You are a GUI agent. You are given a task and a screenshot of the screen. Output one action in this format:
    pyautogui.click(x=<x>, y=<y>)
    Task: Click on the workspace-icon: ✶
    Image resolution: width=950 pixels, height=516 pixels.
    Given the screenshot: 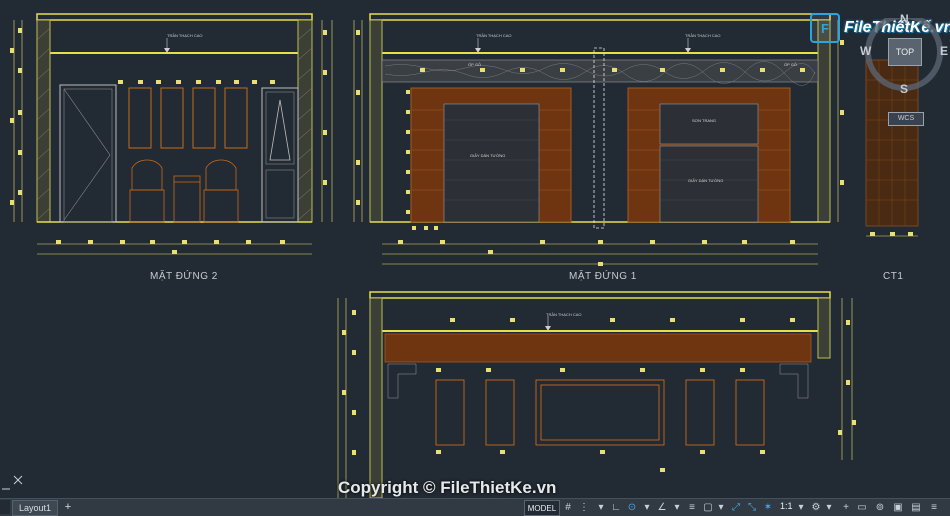 What is the action you would take?
    pyautogui.click(x=768, y=507)
    